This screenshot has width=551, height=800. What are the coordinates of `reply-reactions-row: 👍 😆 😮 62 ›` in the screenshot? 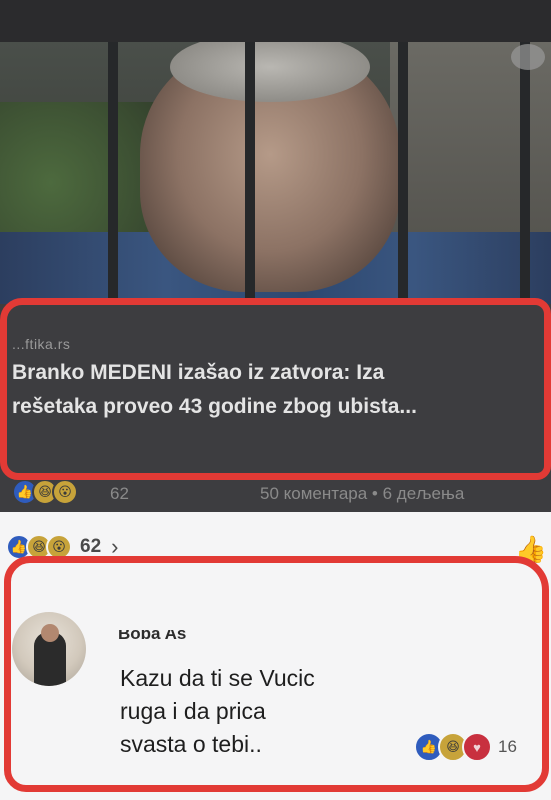 It's located at (62, 547).